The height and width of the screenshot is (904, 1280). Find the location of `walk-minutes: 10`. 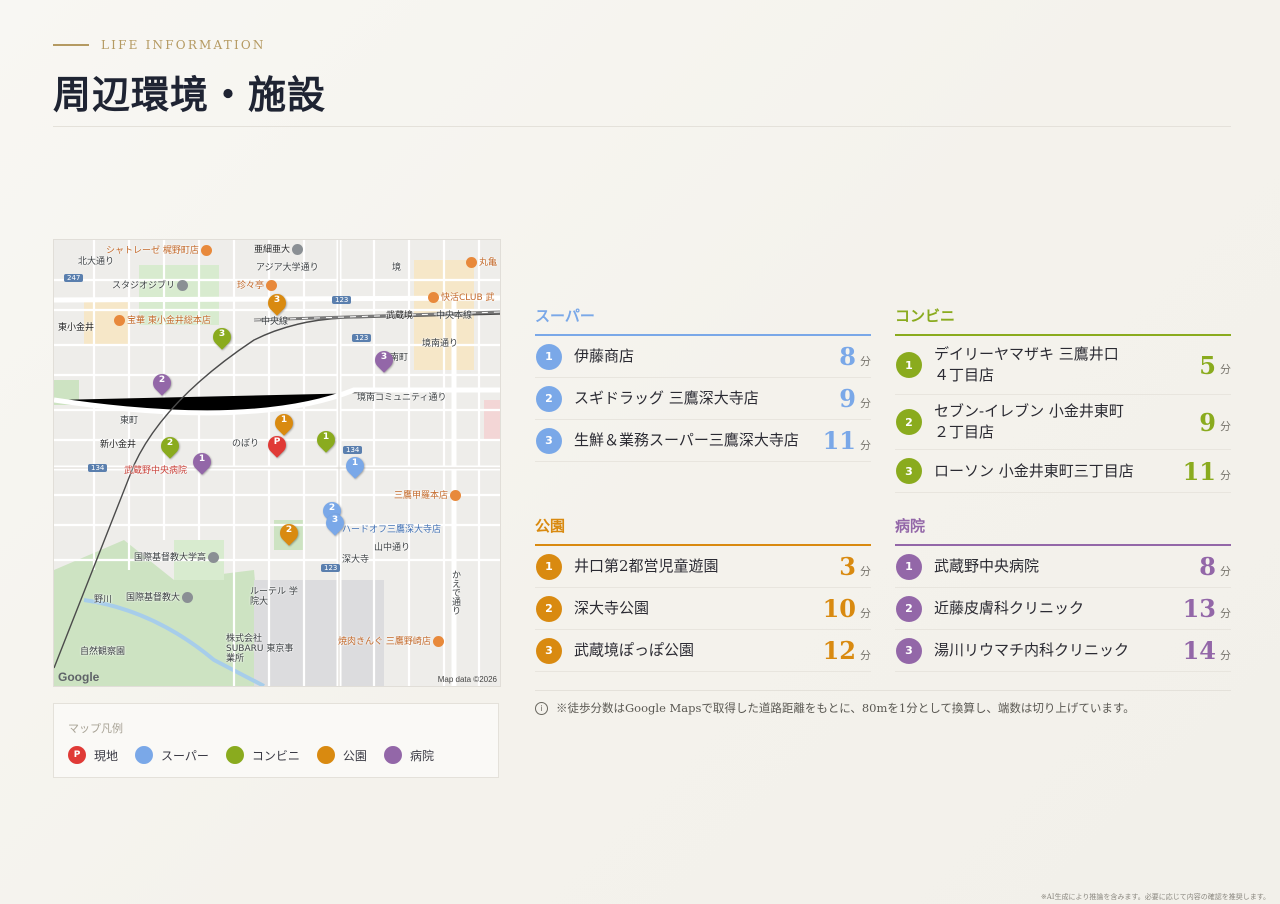

walk-minutes: 10 is located at coordinates (839, 608).